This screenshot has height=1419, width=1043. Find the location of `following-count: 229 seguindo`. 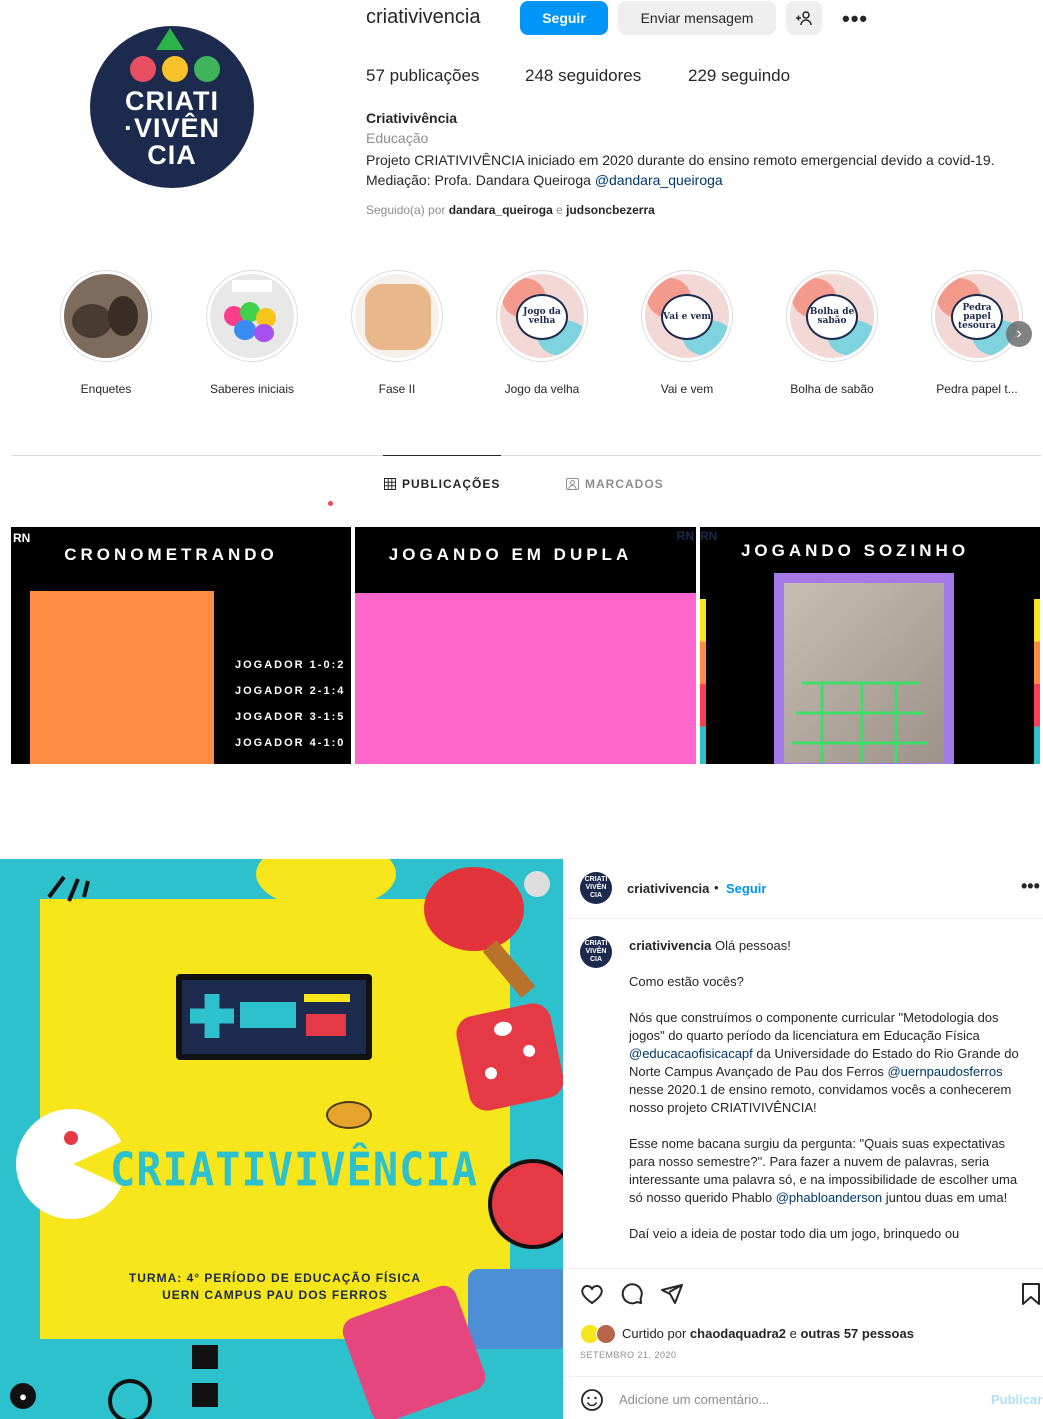

following-count: 229 seguindo is located at coordinates (739, 76).